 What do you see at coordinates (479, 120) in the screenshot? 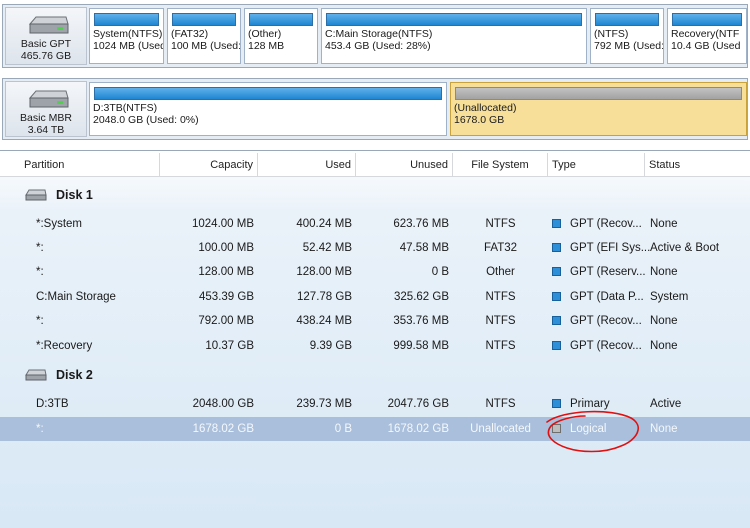
I see `partition-block-size: 1678.0 GB` at bounding box center [479, 120].